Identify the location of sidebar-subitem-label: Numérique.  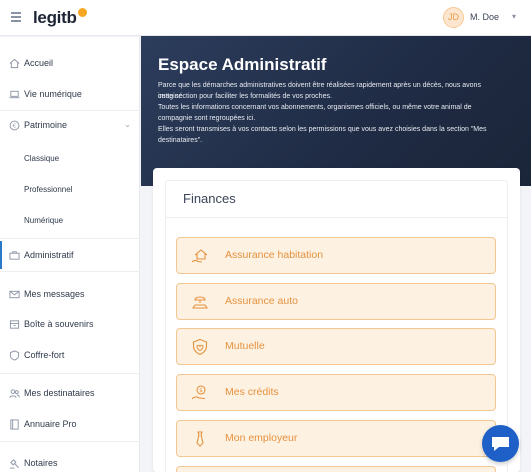
(44, 220).